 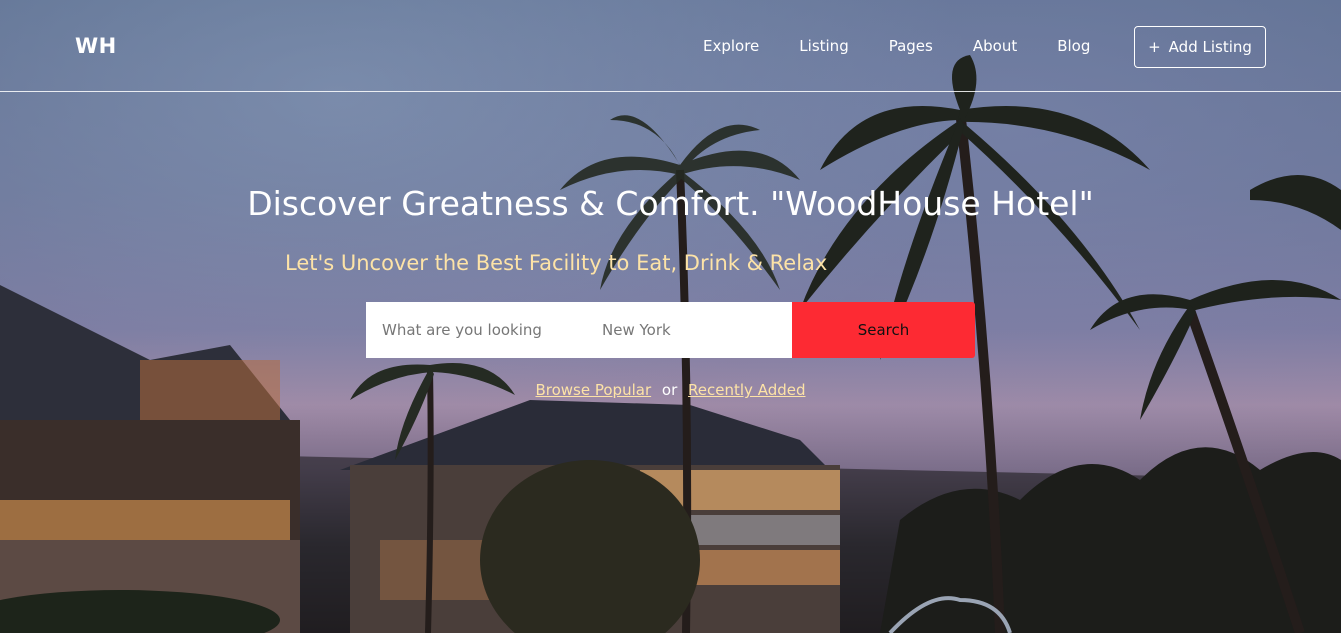 What do you see at coordinates (995, 46) in the screenshot?
I see `nav-about: About` at bounding box center [995, 46].